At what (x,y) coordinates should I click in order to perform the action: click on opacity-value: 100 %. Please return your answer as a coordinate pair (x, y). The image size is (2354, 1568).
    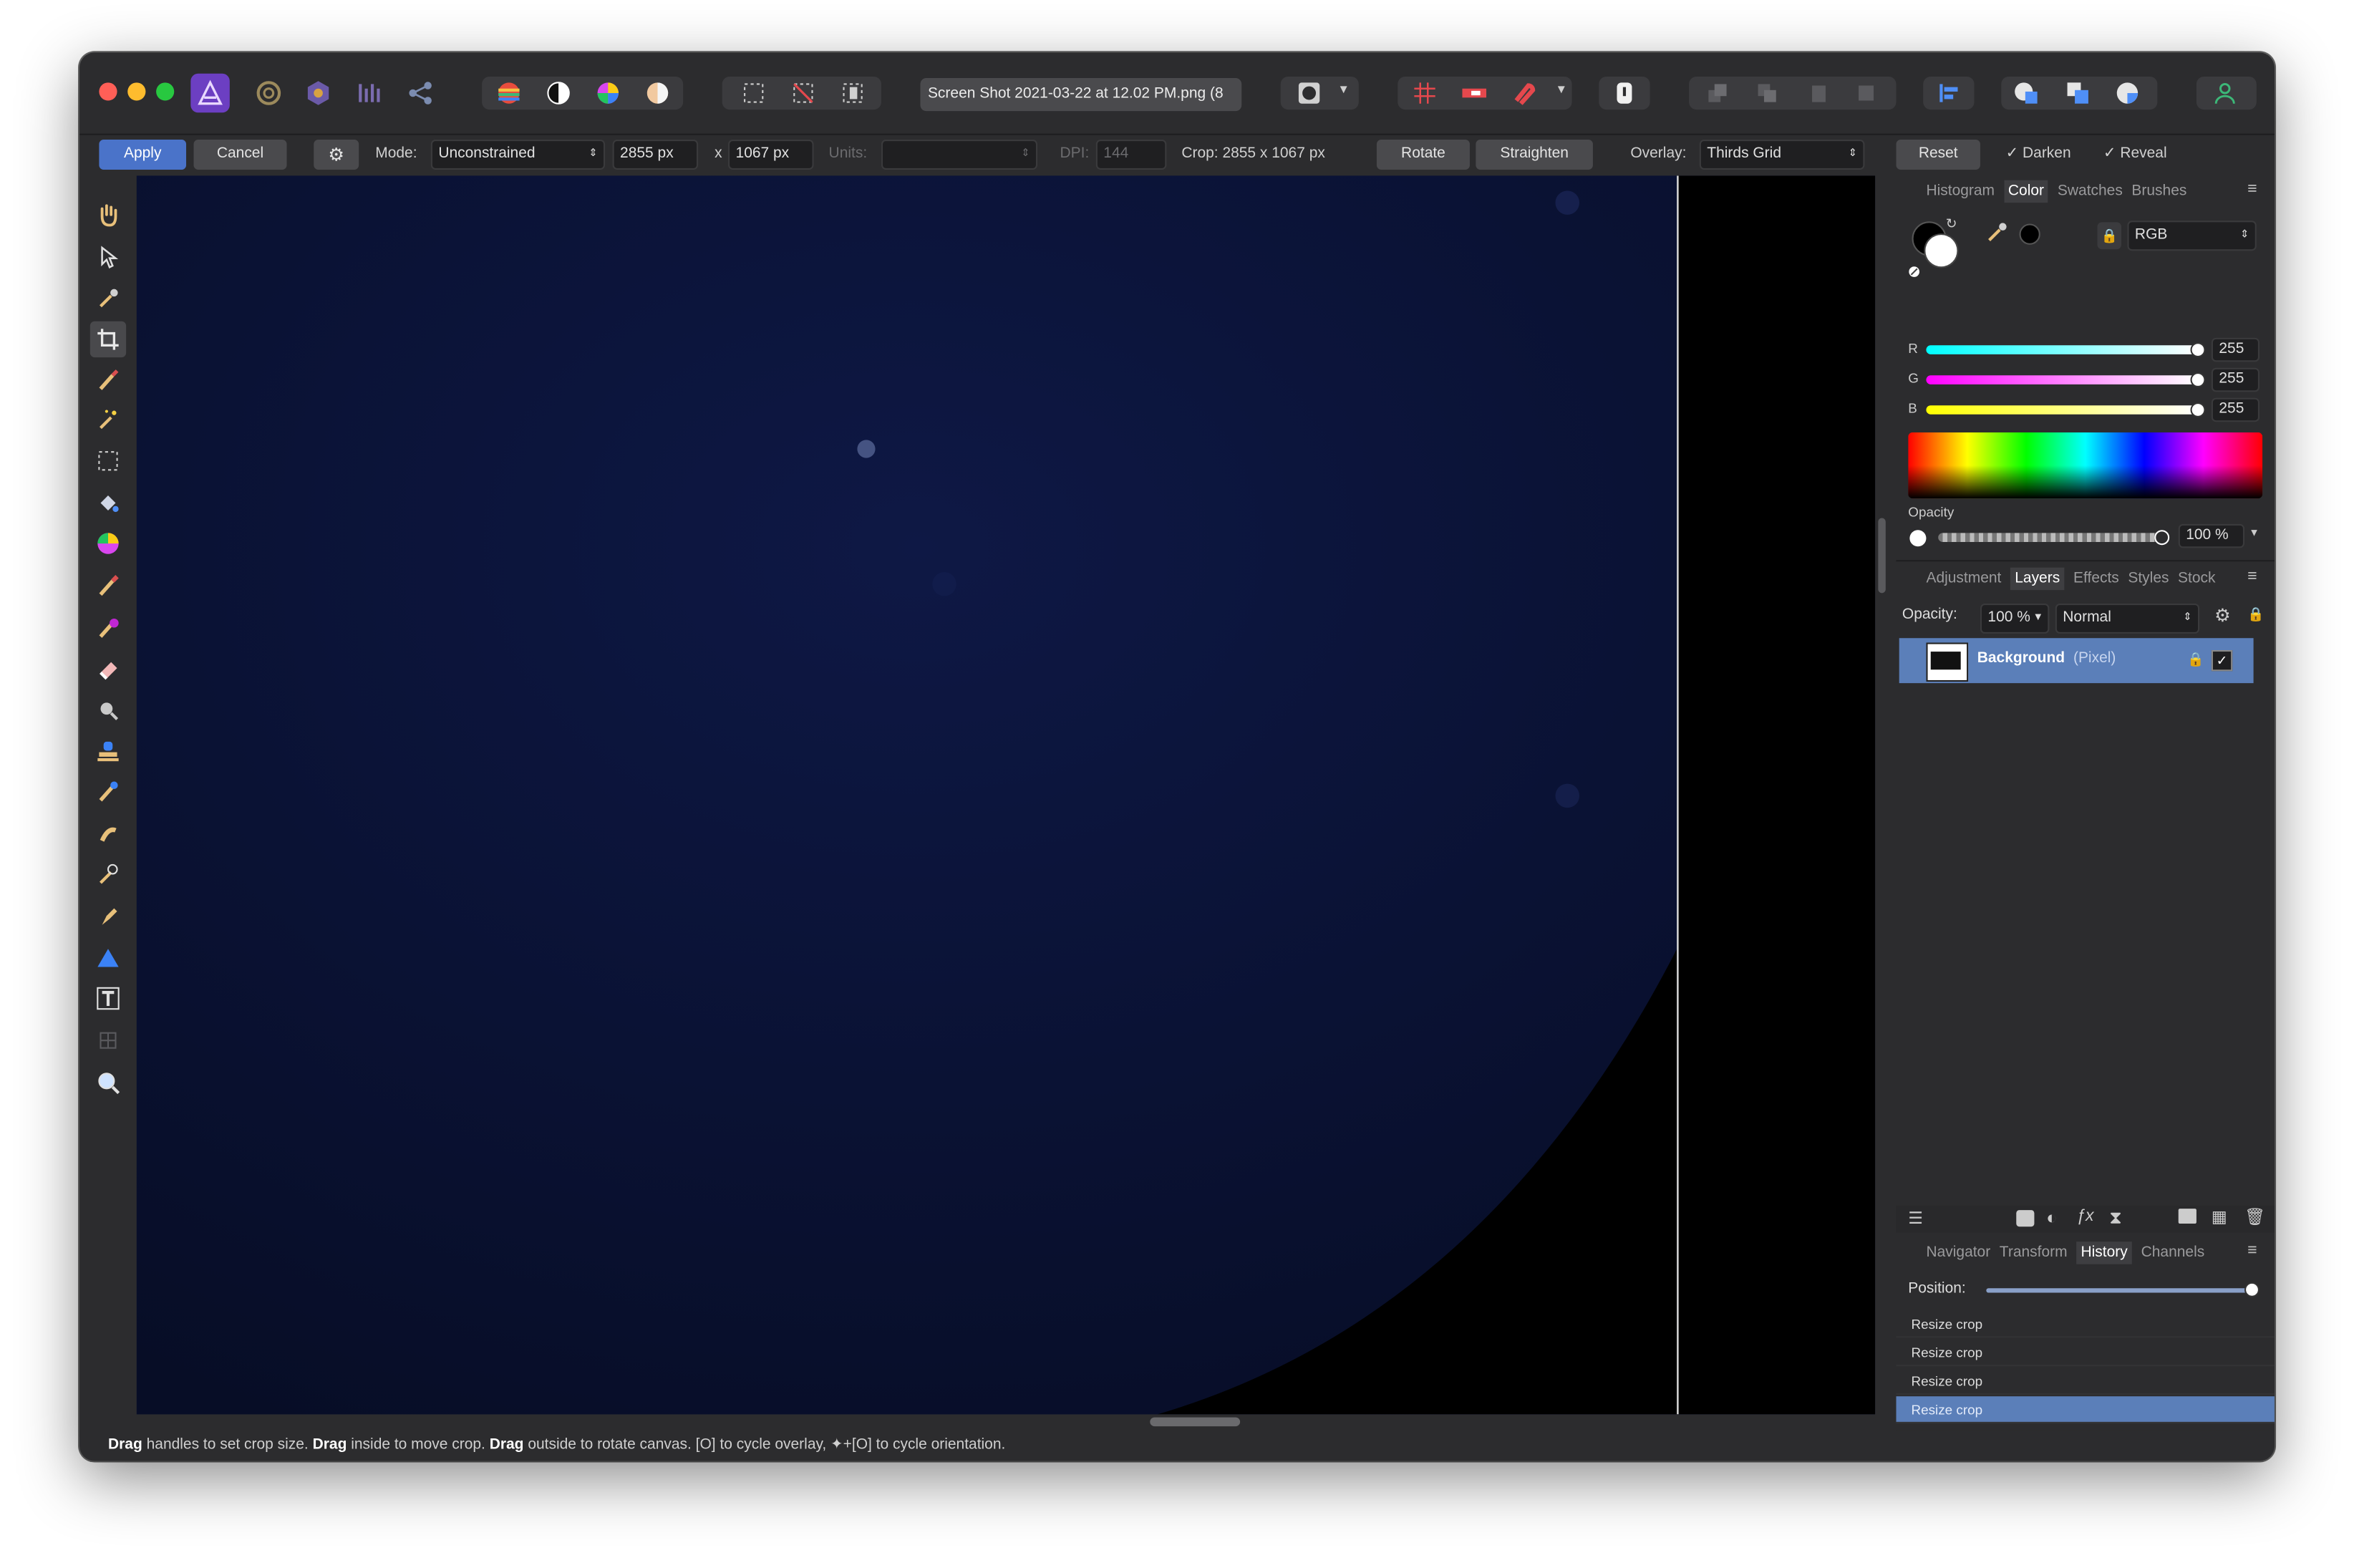
    Looking at the image, I should click on (2211, 535).